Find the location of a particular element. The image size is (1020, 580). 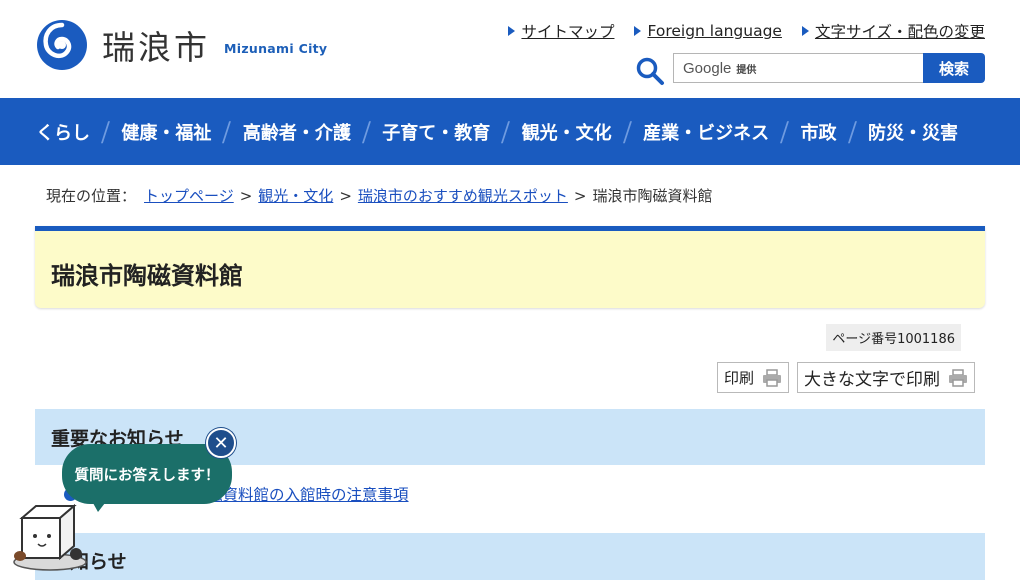

foreign-language-link: Foreign language is located at coordinates (708, 31).